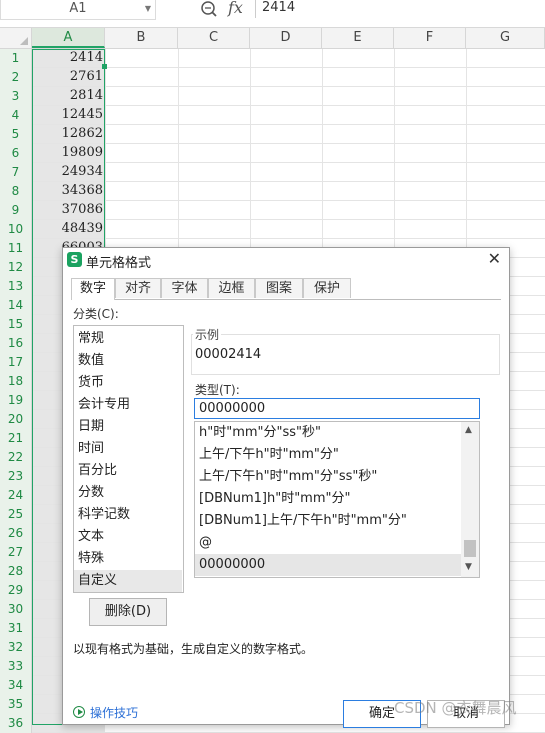 The height and width of the screenshot is (733, 545). I want to click on row-header: 16, so click(16, 343).